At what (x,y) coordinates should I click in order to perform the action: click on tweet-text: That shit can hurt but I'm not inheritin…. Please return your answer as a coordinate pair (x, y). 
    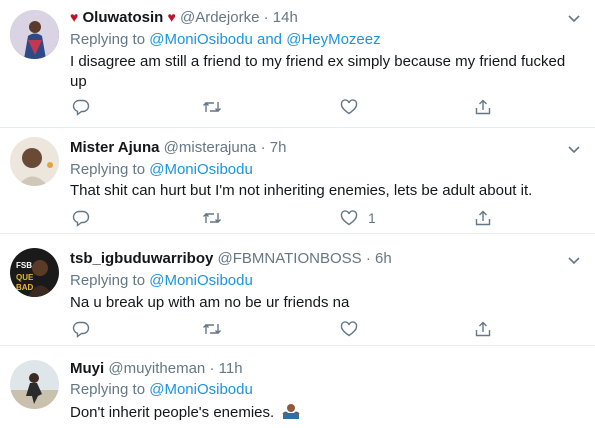
    Looking at the image, I should click on (301, 190).